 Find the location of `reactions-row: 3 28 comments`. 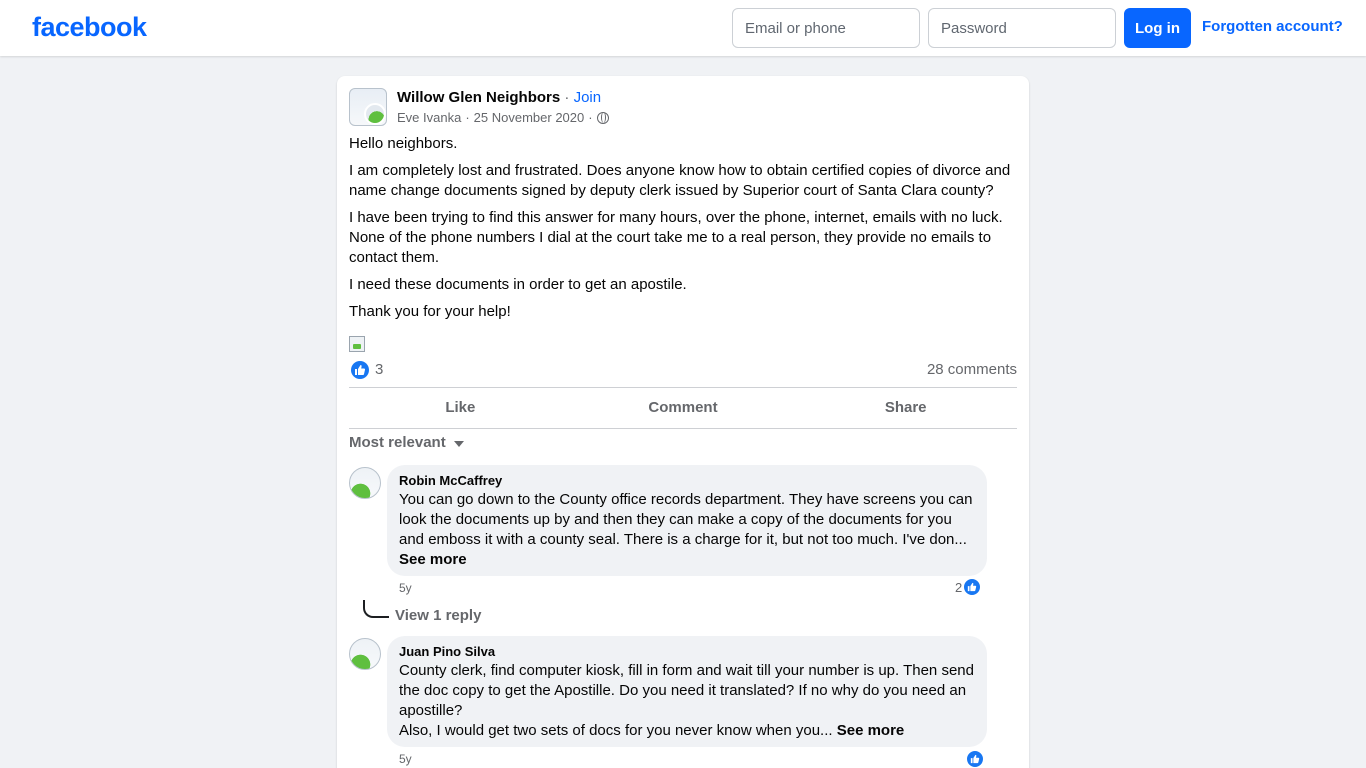

reactions-row: 3 28 comments is located at coordinates (683, 370).